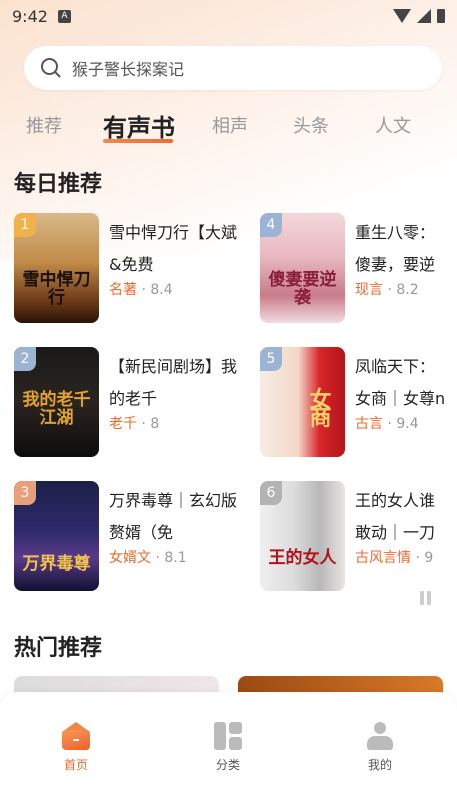 The image size is (457, 812). Describe the element at coordinates (271, 493) in the screenshot. I see `rank-badge: 6` at that location.